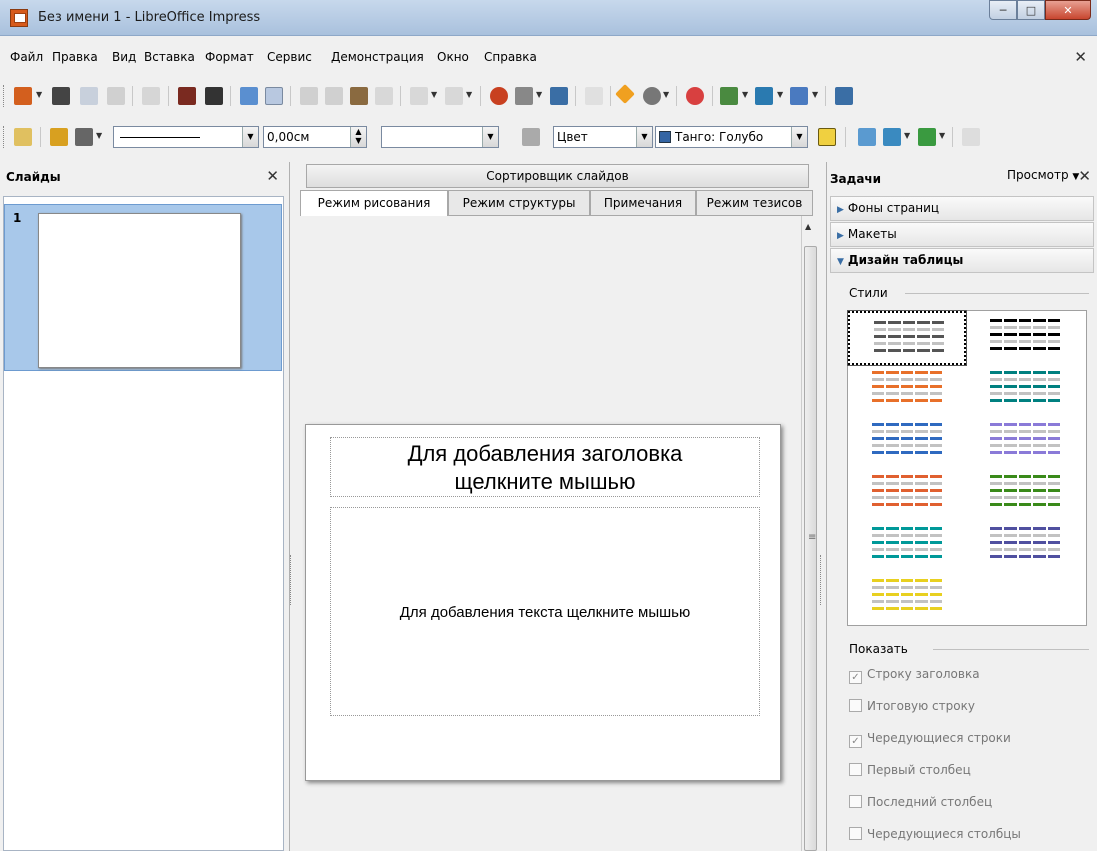 The width and height of the screenshot is (1097, 851). Describe the element at coordinates (75, 57) in the screenshot. I see `menu-edit: Правка` at that location.